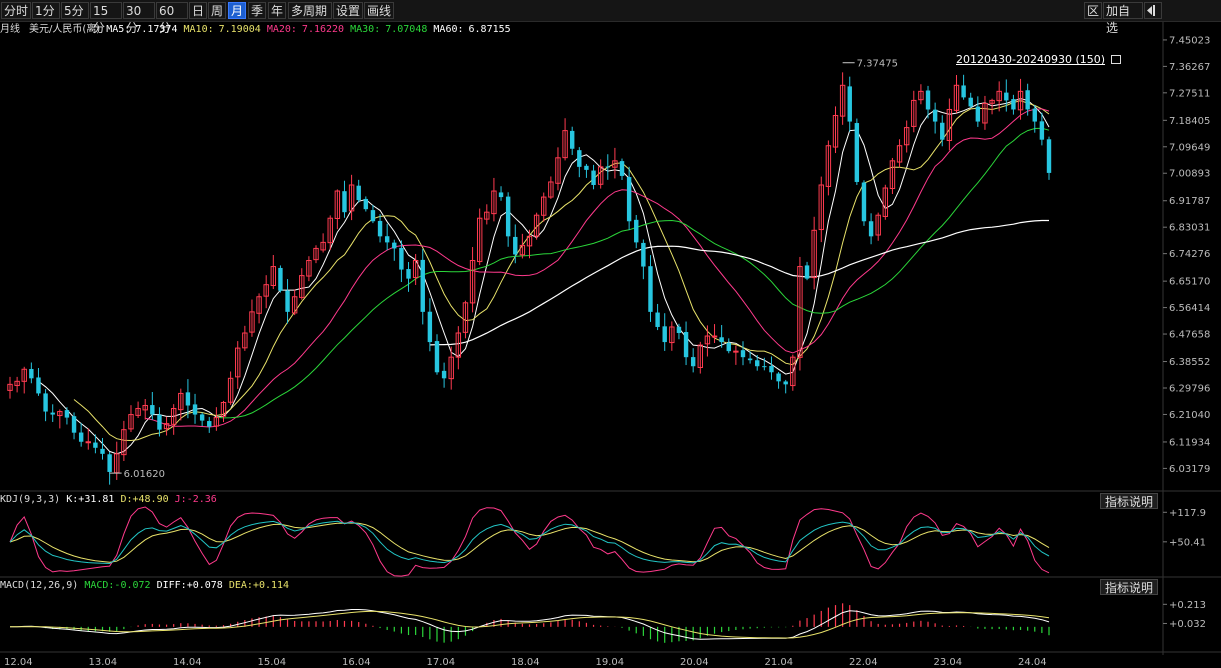 This screenshot has height=668, width=1221. I want to click on price-tick-label: 7.09649, so click(1189, 147).